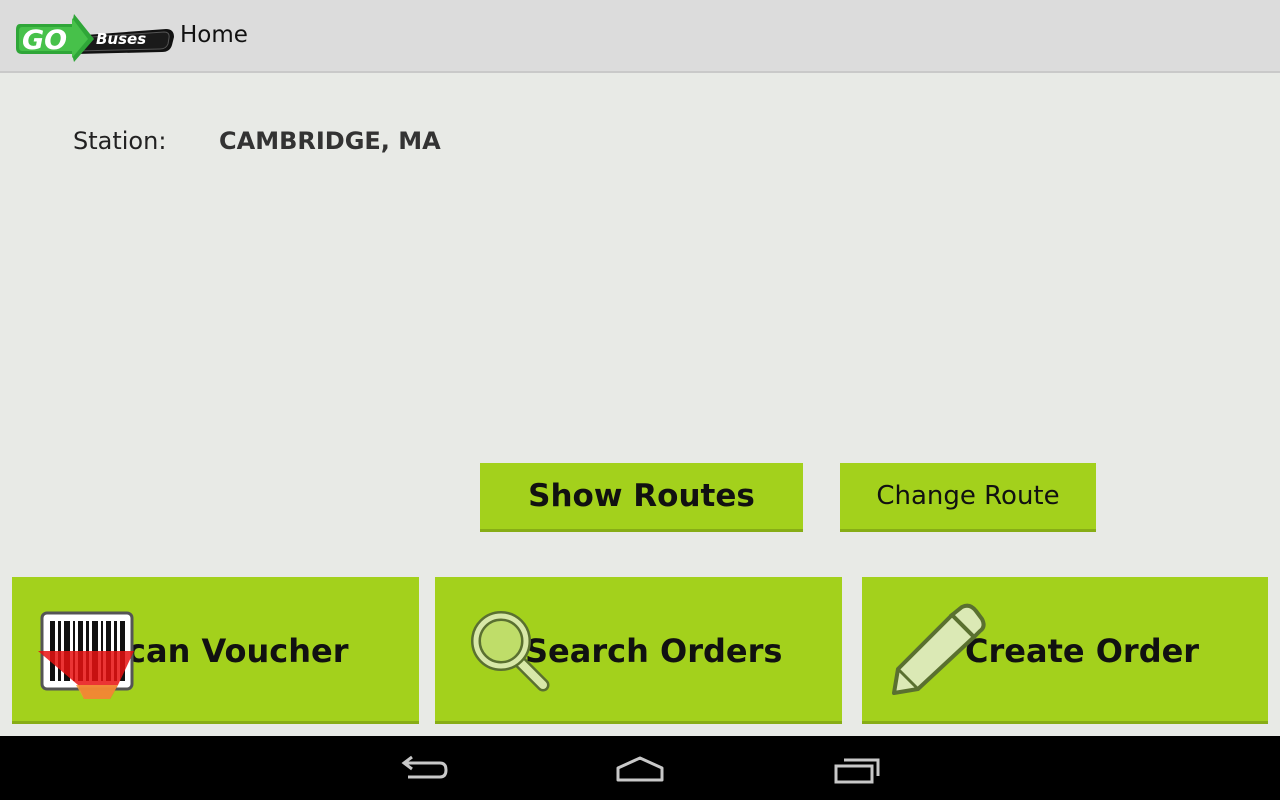 This screenshot has width=1280, height=800. I want to click on station-value: CAMBRIDGE, MA, so click(330, 141).